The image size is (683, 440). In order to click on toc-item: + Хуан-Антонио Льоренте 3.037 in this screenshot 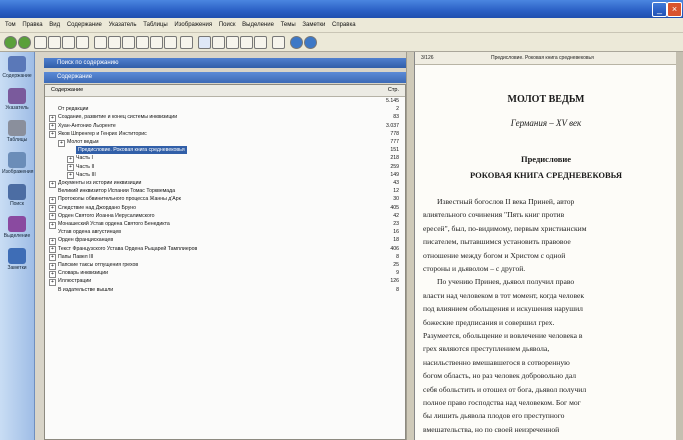, I will do `click(225, 126)`.